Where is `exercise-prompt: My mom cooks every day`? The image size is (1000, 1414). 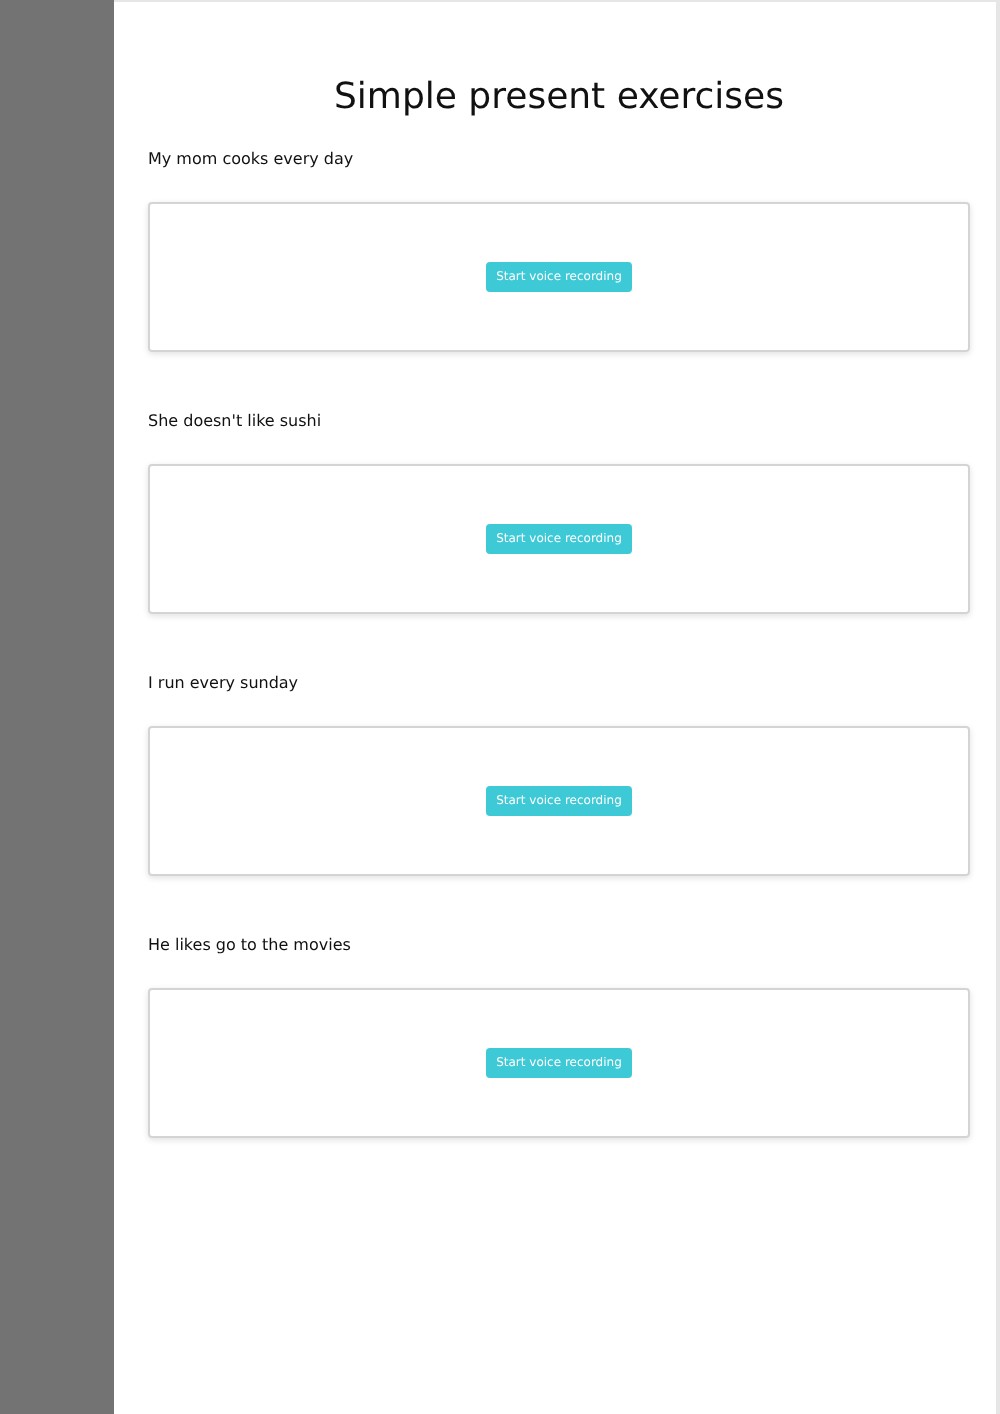
exercise-prompt: My mom cooks every day is located at coordinates (252, 160).